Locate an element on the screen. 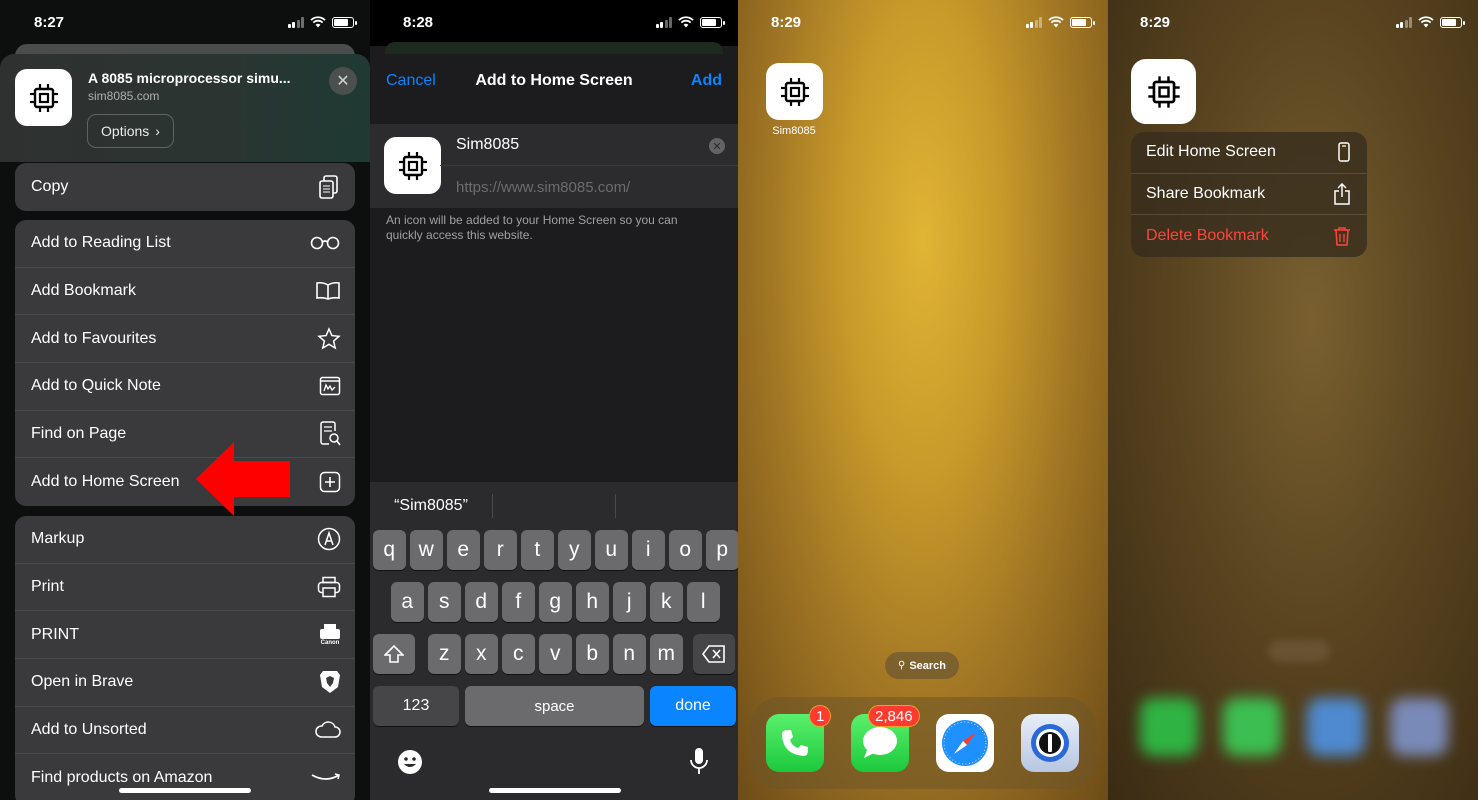 The height and width of the screenshot is (800, 1478). key-e: e is located at coordinates (463, 550).